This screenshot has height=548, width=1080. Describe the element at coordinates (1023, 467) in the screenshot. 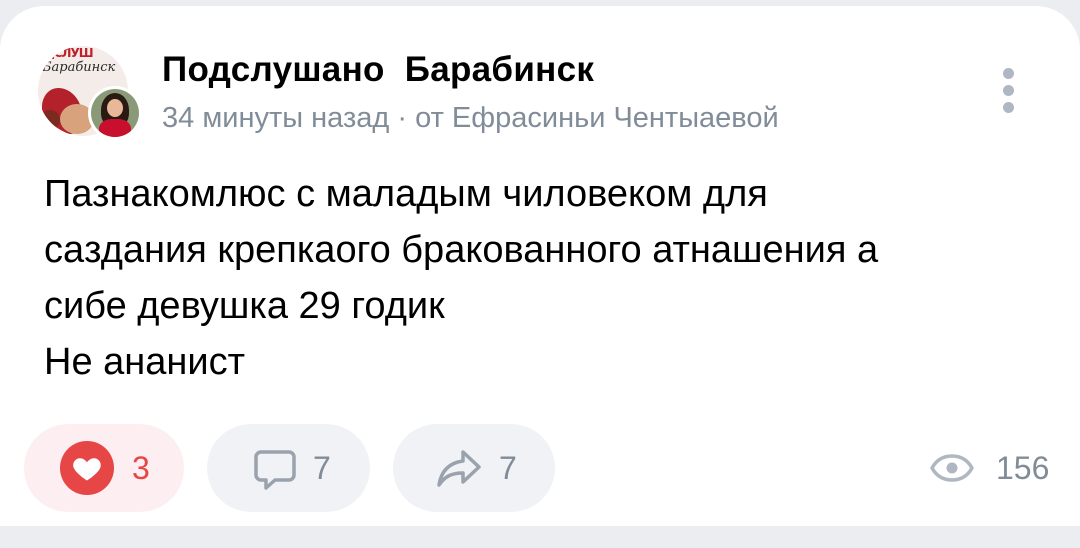

I see `views-count: 156` at that location.